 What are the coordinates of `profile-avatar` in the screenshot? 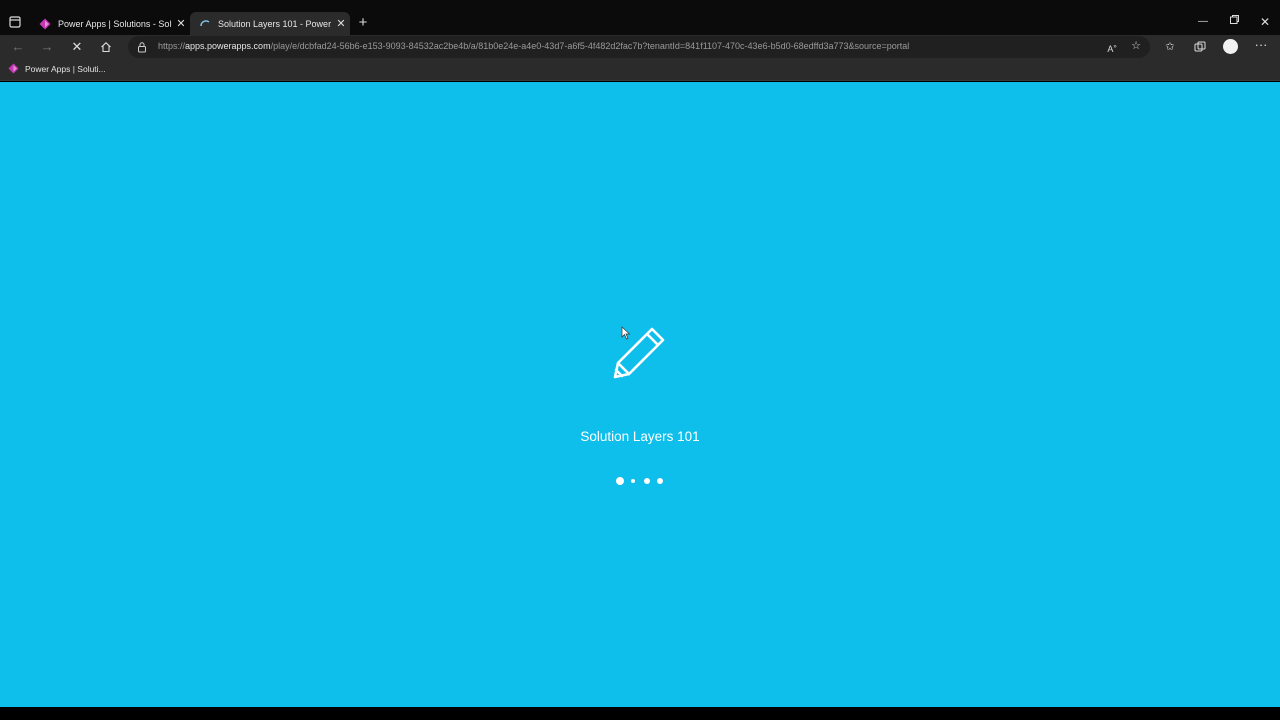 It's located at (1230, 46).